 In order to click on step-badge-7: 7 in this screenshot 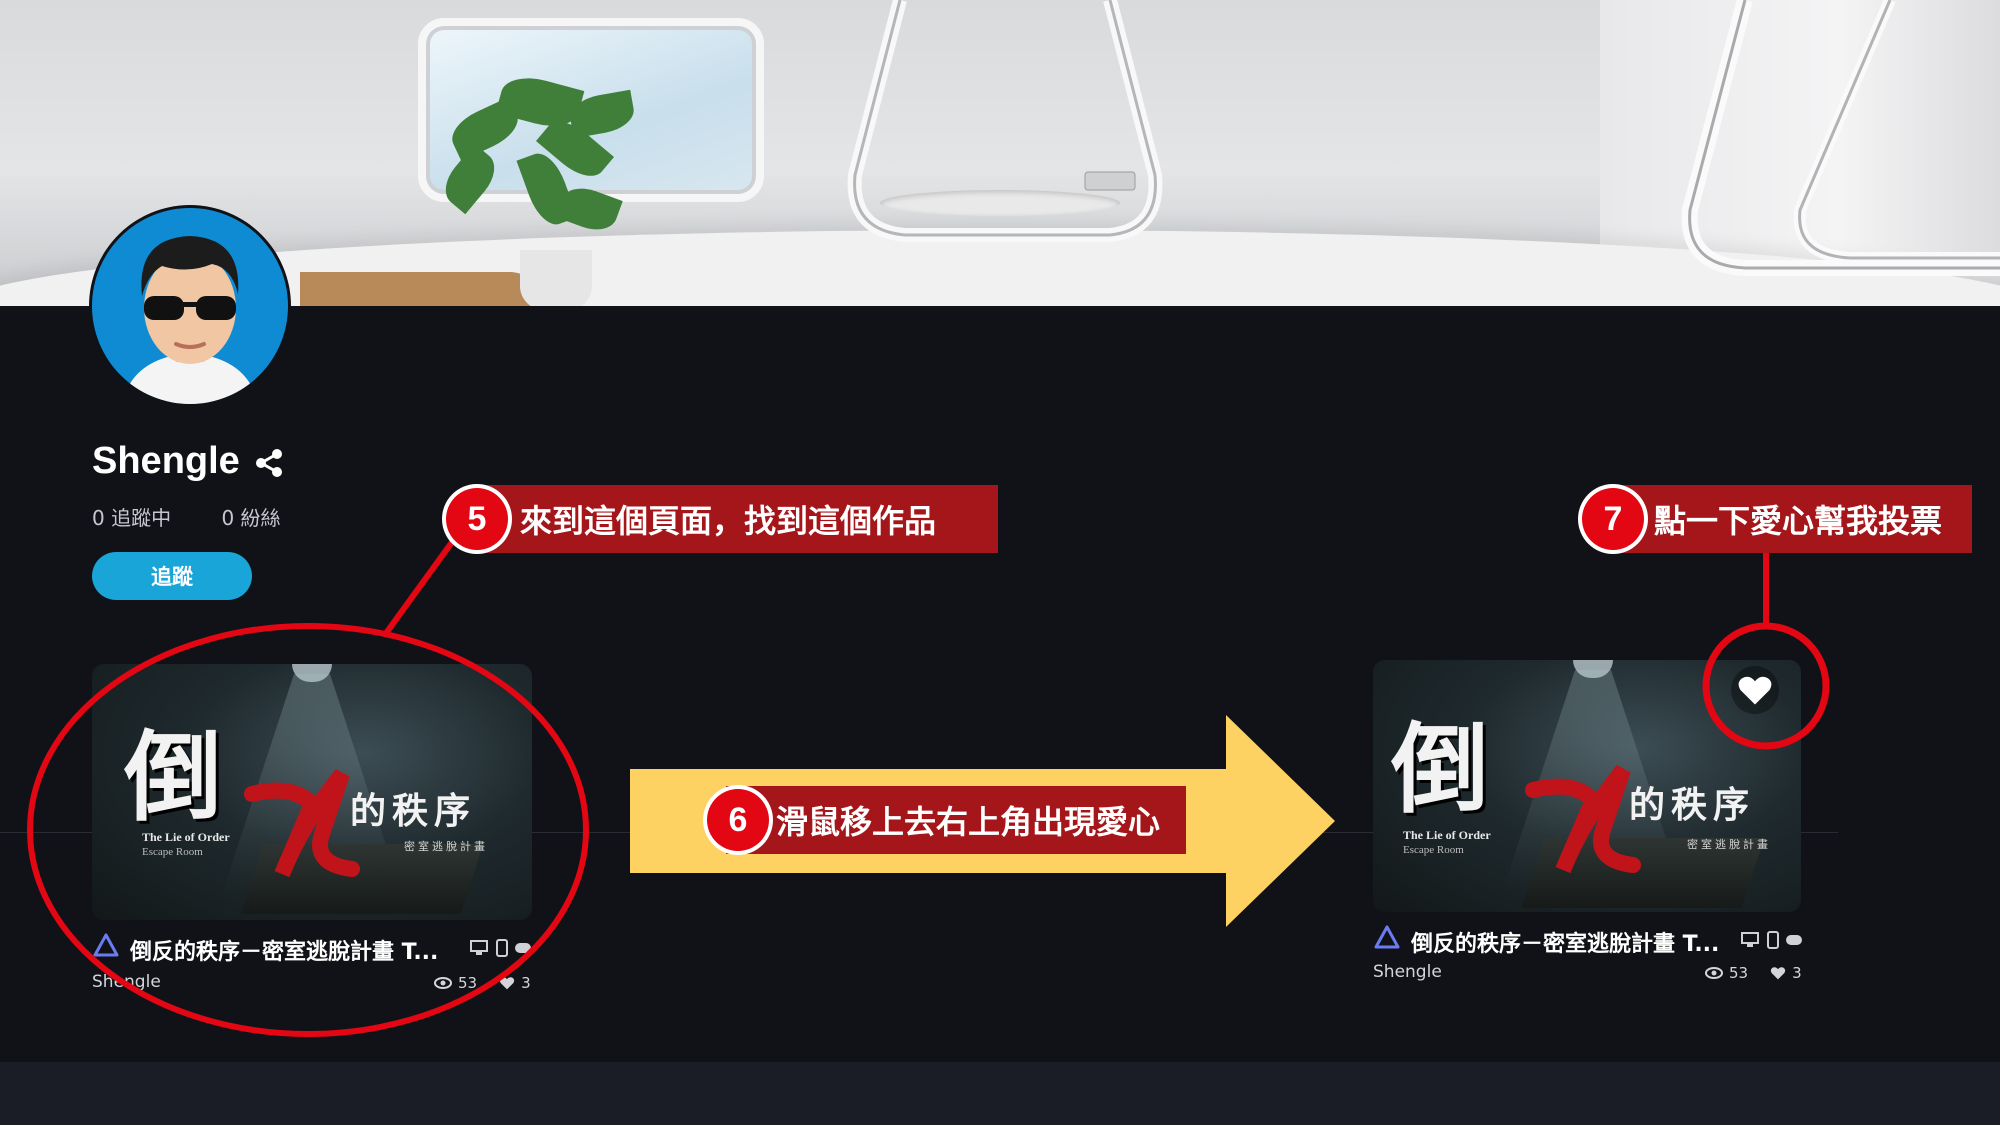, I will do `click(1613, 519)`.